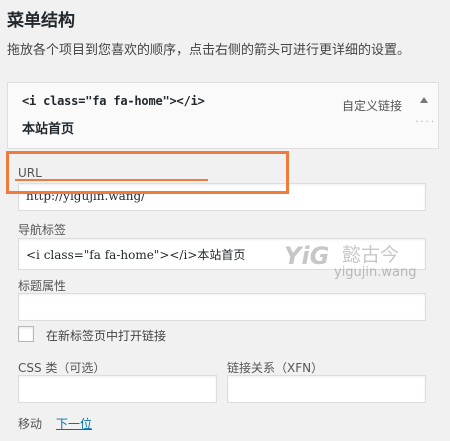 The image size is (450, 441). Describe the element at coordinates (48, 129) in the screenshot. I see `menu-item-title: 本站首页` at that location.